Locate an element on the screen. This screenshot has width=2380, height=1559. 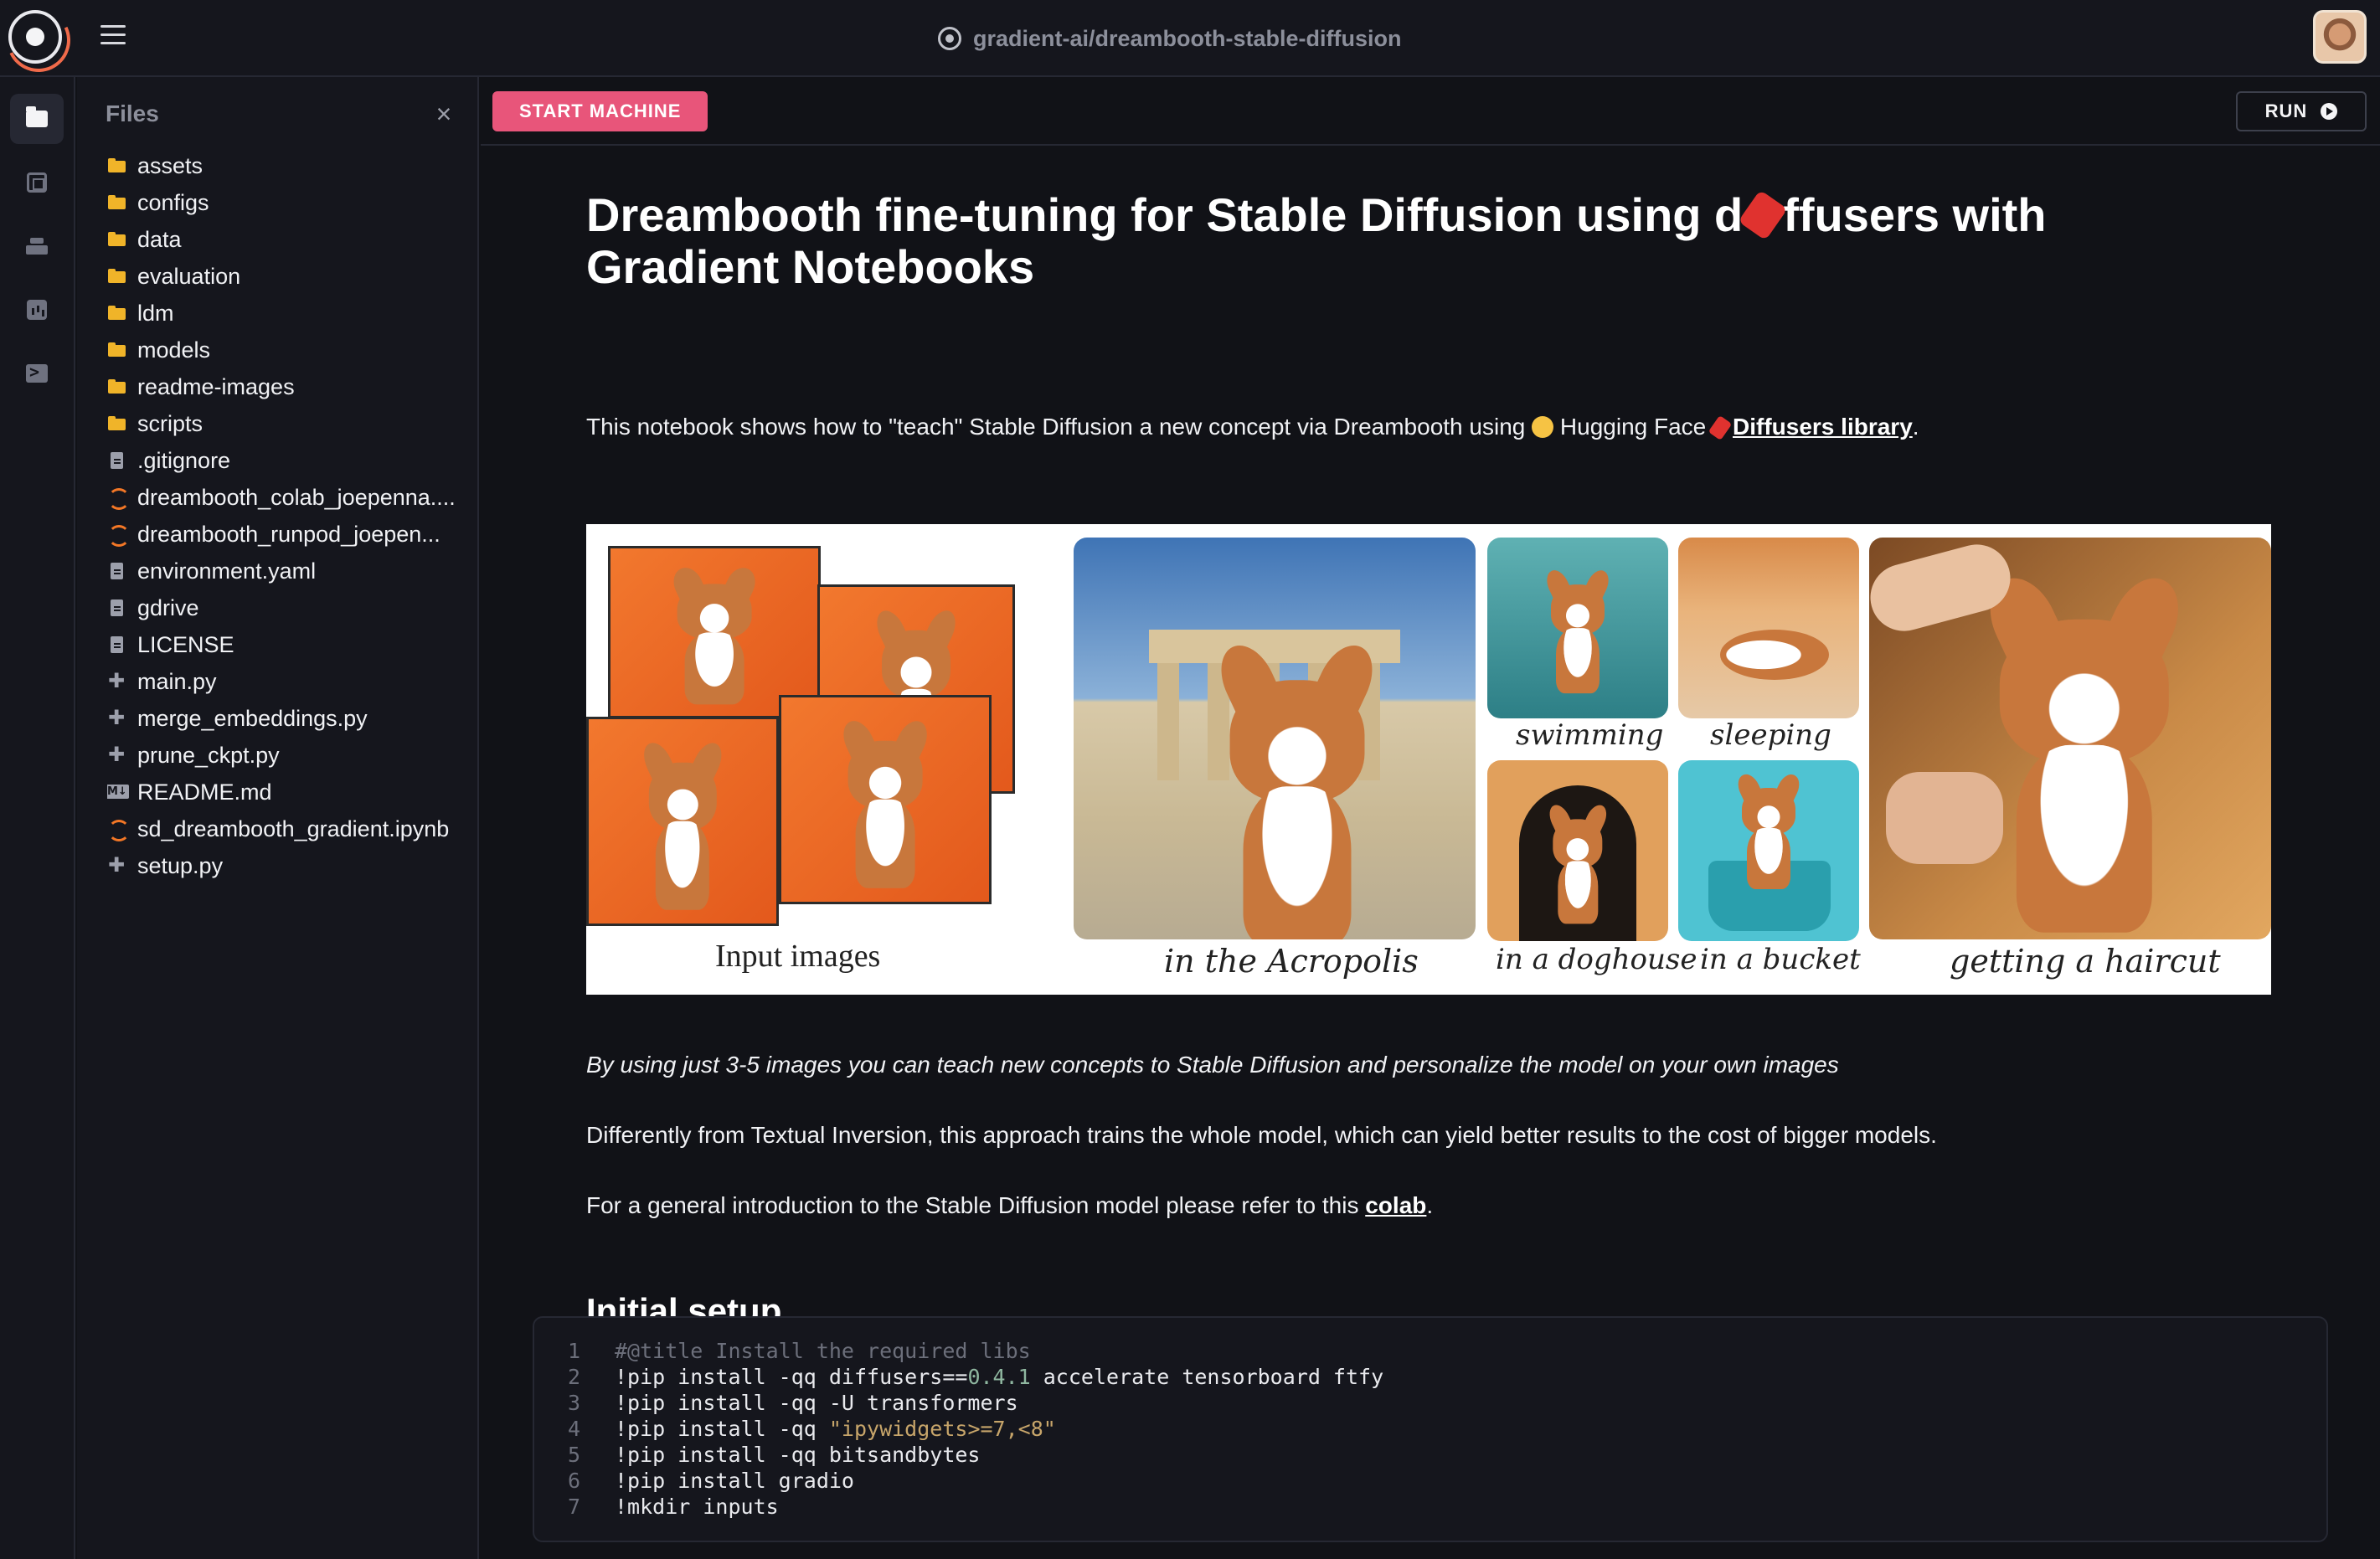
markdown-icon is located at coordinates (118, 792).